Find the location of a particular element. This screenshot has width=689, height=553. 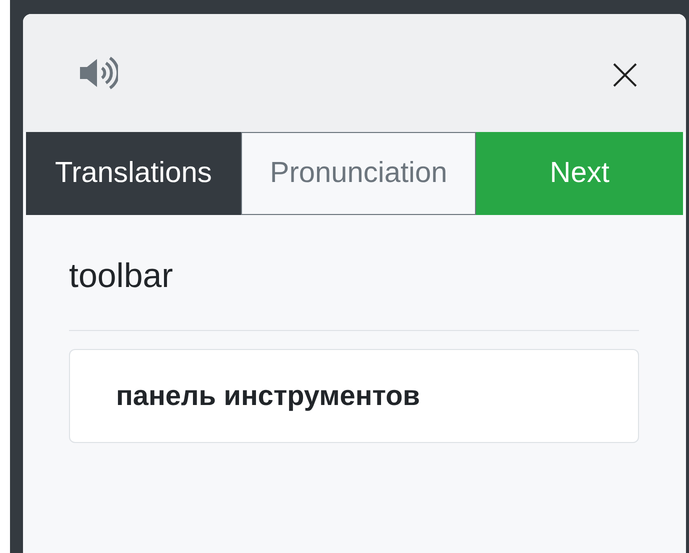

tab: Pronunciation is located at coordinates (358, 173).